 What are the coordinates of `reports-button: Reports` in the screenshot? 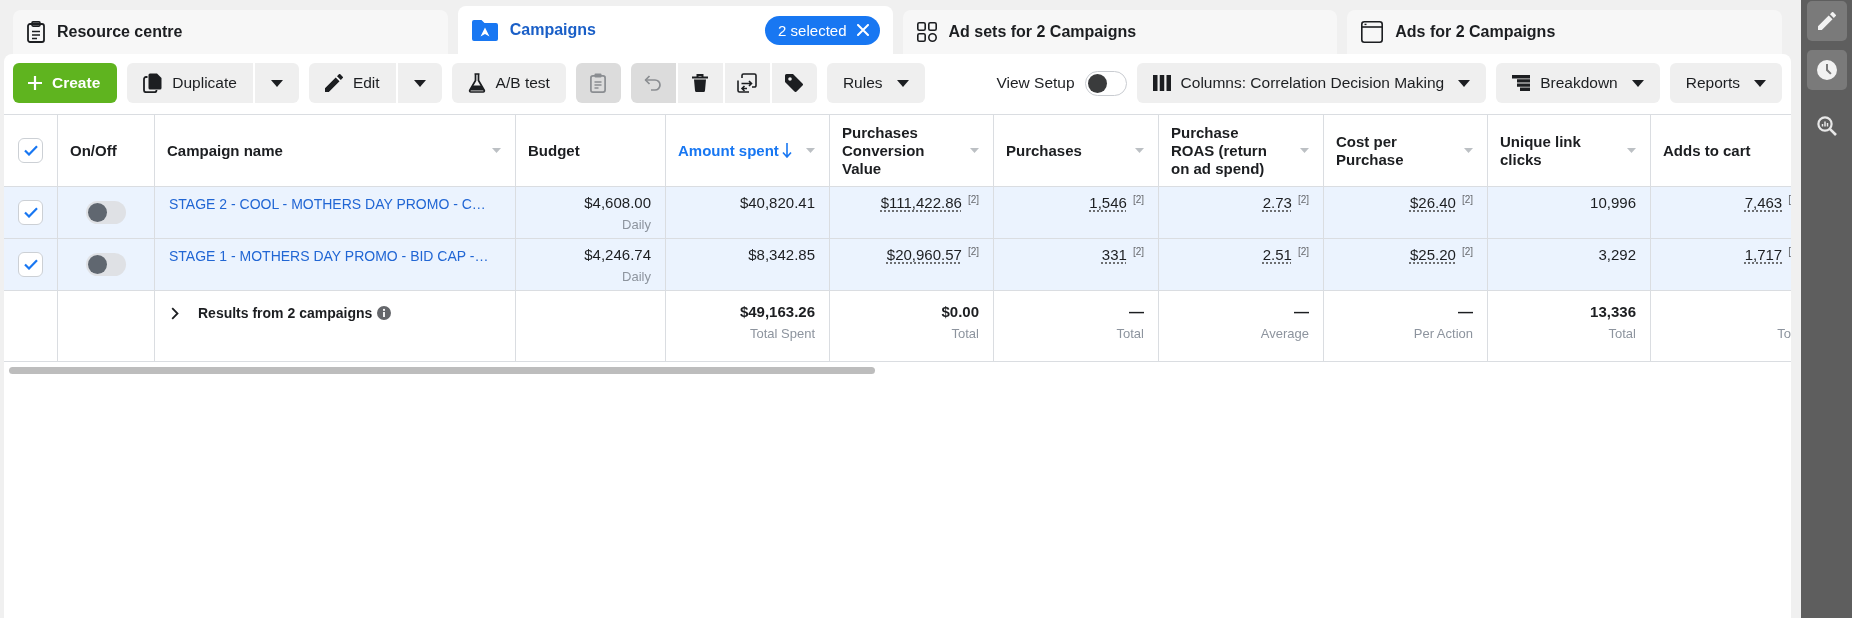 It's located at (1725, 83).